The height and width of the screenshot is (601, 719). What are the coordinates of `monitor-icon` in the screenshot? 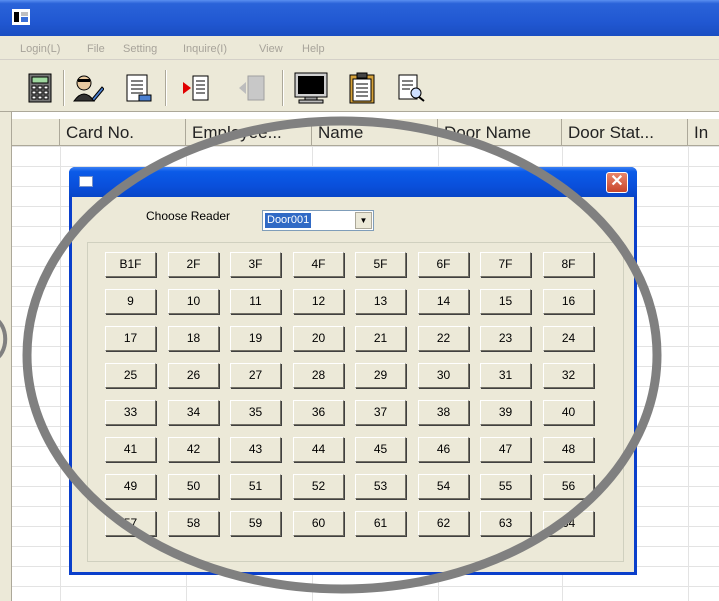 It's located at (311, 88).